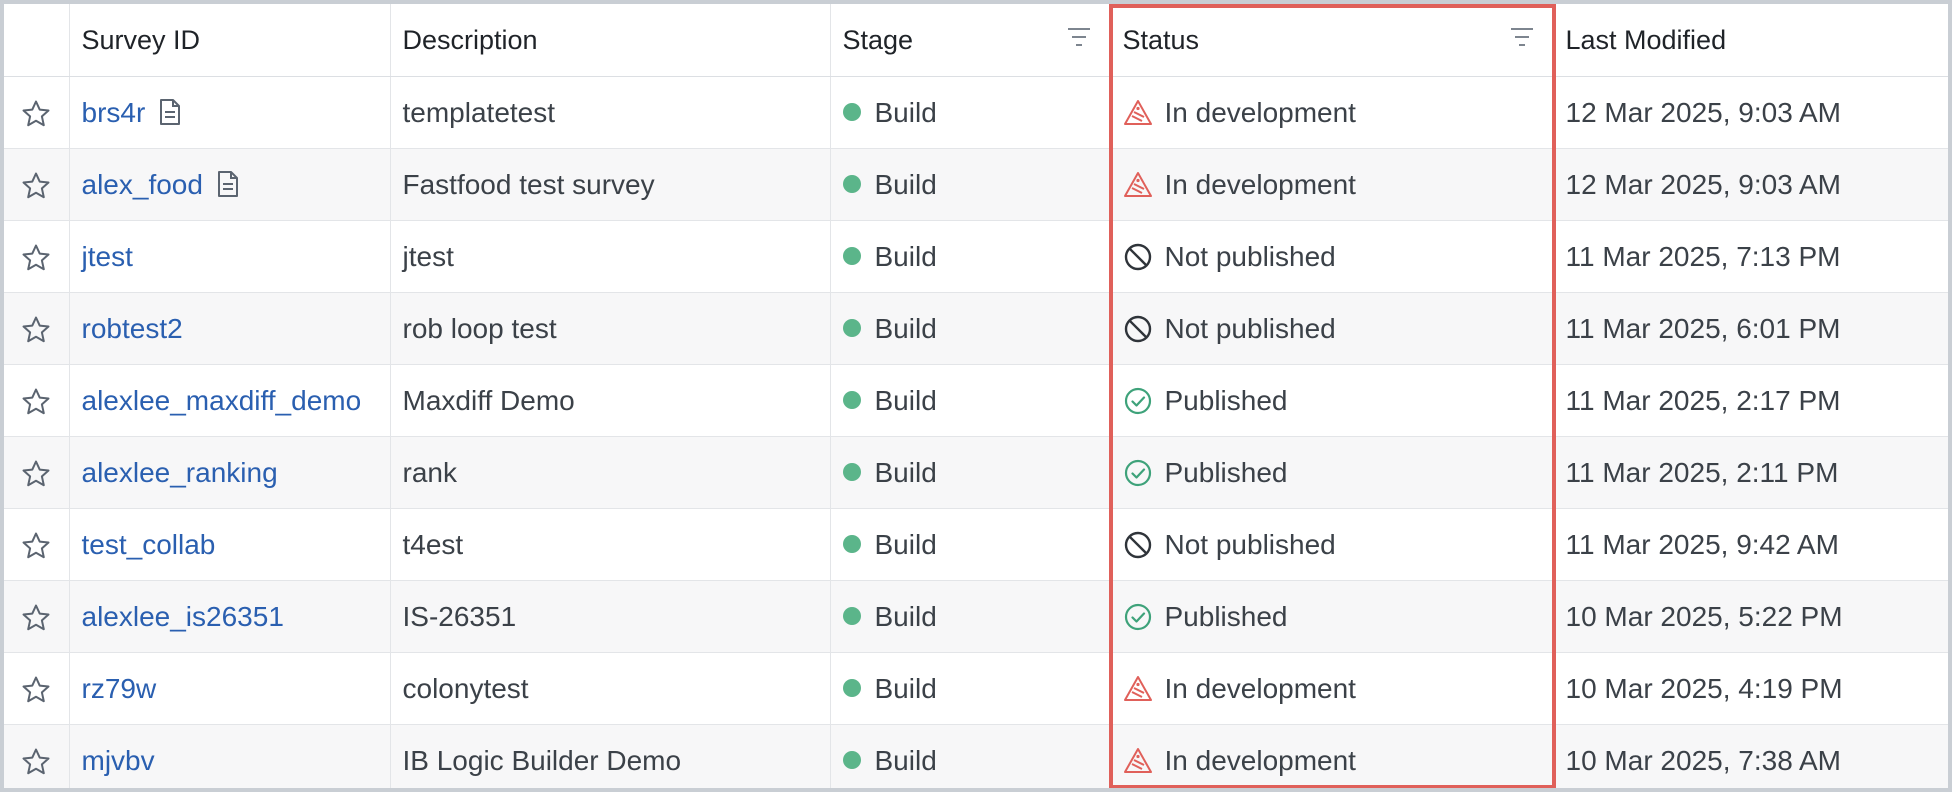  Describe the element at coordinates (610, 616) in the screenshot. I see `description-cell: IS-26351` at that location.